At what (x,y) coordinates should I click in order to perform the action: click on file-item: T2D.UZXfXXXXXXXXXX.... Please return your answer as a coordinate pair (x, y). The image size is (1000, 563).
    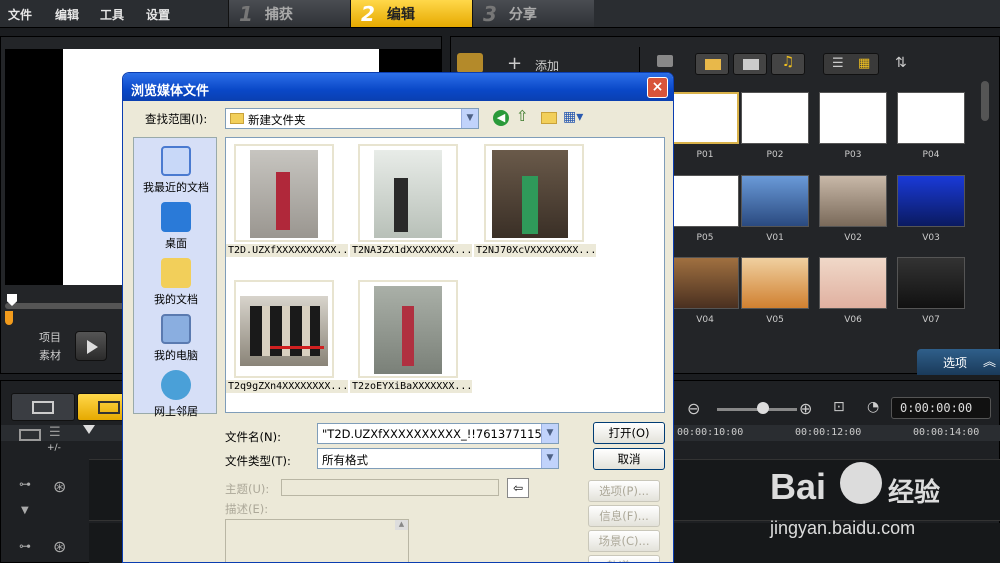
    Looking at the image, I should click on (287, 201).